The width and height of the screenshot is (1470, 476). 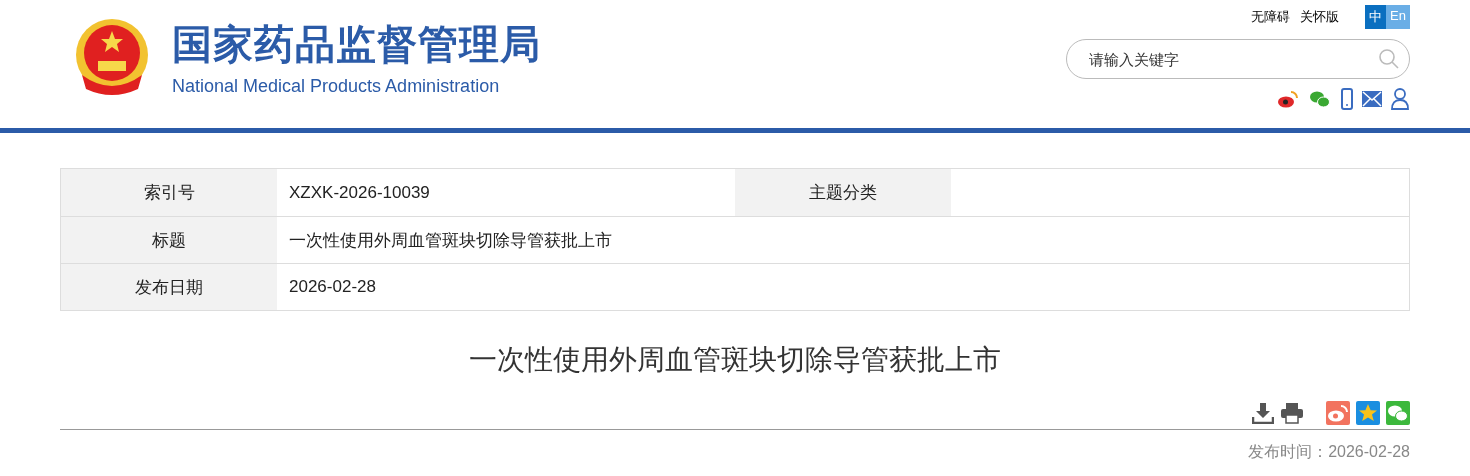 I want to click on wechat-icon, so click(x=1398, y=413).